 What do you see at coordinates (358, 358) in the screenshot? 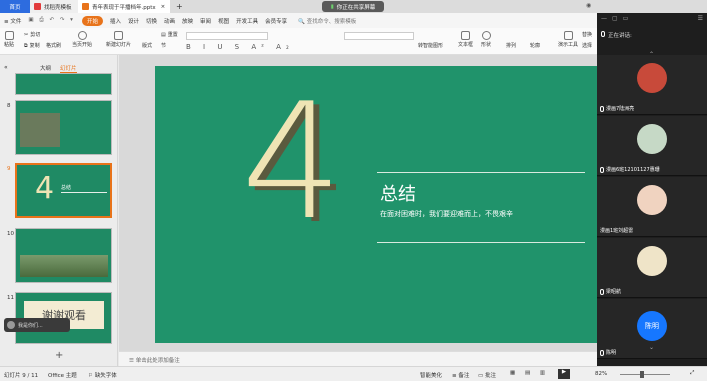
I see `notes-pane: ☰ 单击此处添加备注` at bounding box center [358, 358].